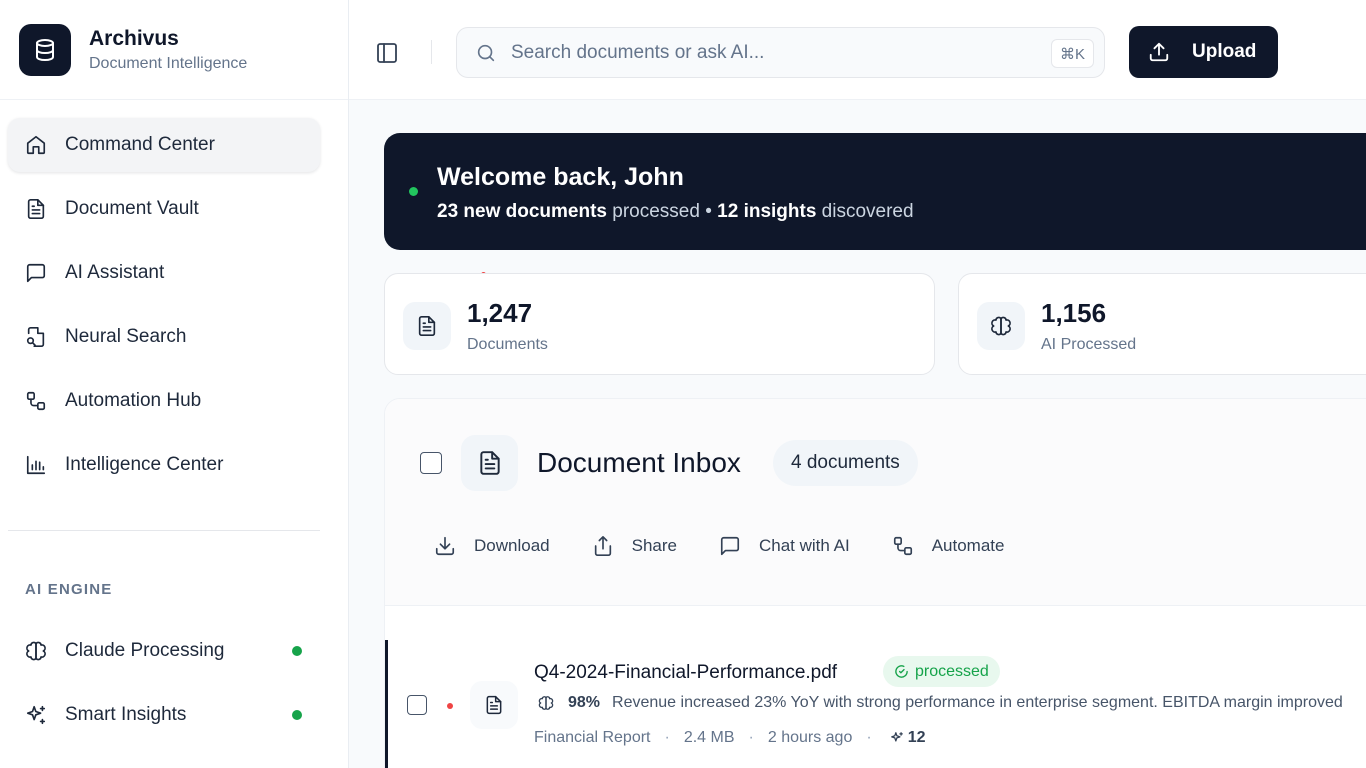  I want to click on search-bar: ⌘K, so click(780, 52).